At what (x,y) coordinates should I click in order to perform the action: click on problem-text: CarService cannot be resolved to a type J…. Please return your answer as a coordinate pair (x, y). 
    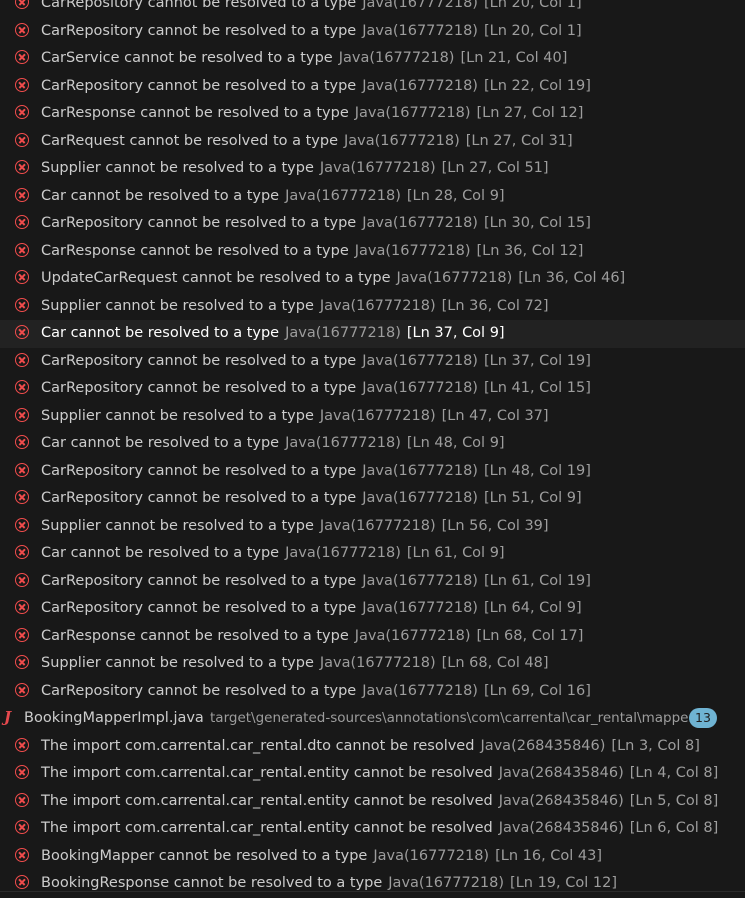
    Looking at the image, I should click on (304, 58).